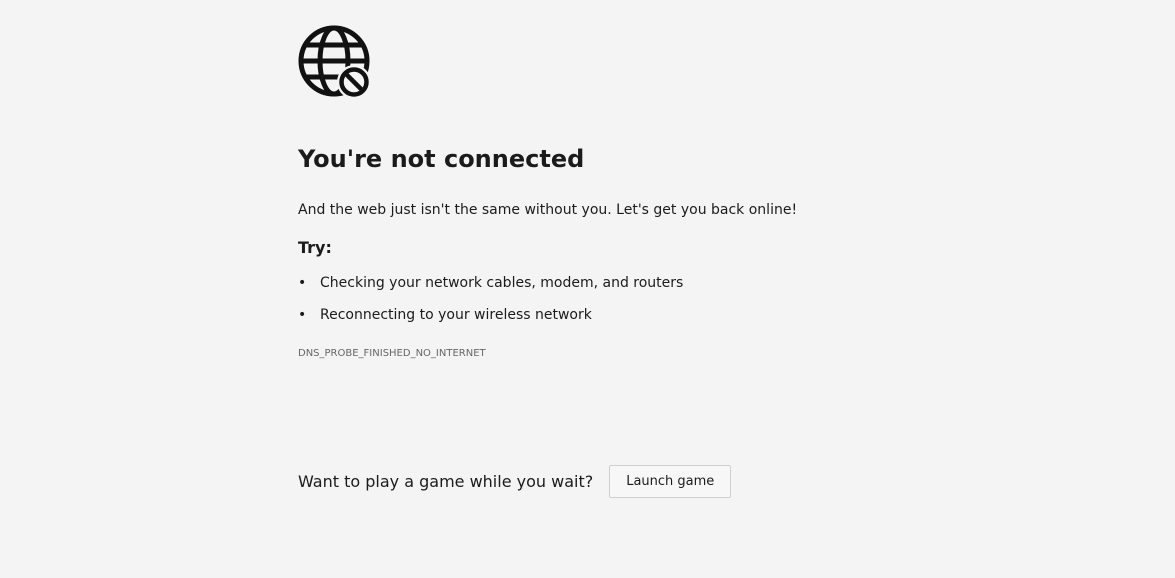 The width and height of the screenshot is (1175, 578). What do you see at coordinates (670, 481) in the screenshot?
I see `launch-game-button: Launch game` at bounding box center [670, 481].